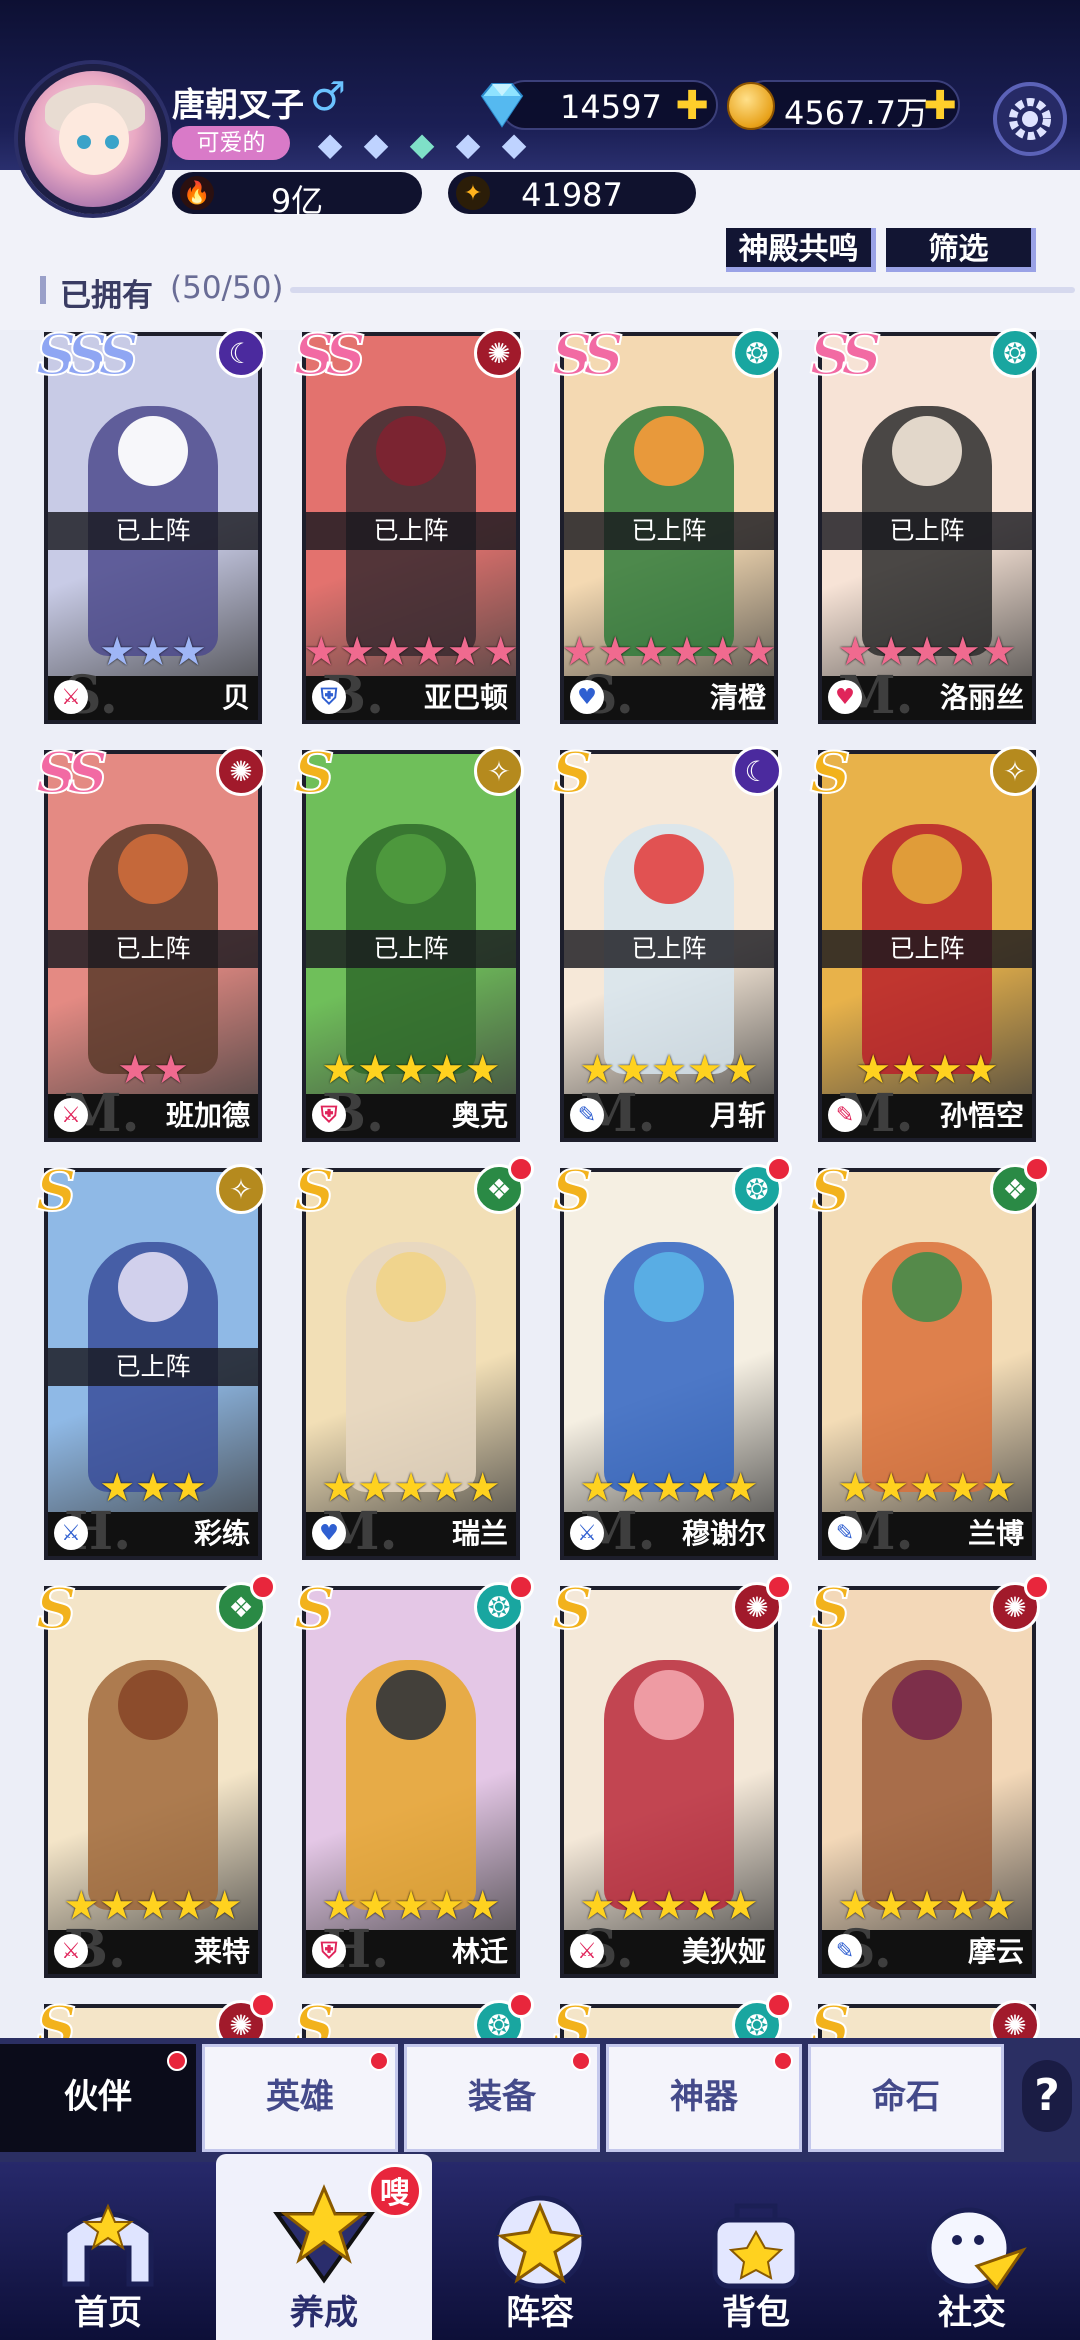  I want to click on hero-name: 摩云, so click(995, 1951).